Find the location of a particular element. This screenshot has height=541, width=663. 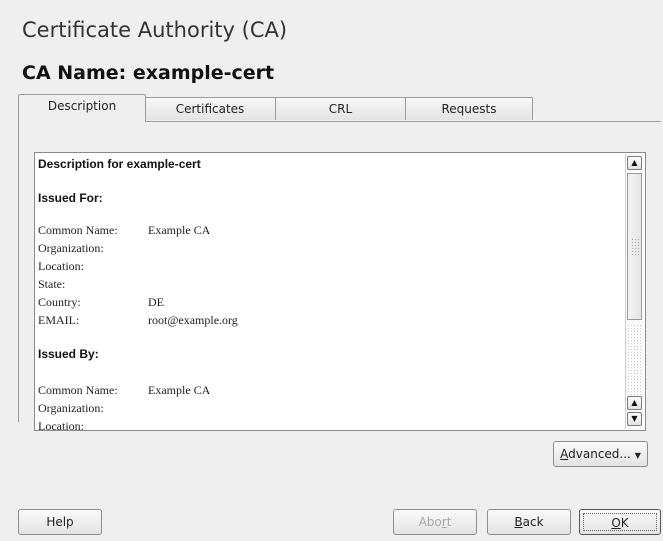

tab-bar: Description Certificates CRL Requests is located at coordinates (338, 108).